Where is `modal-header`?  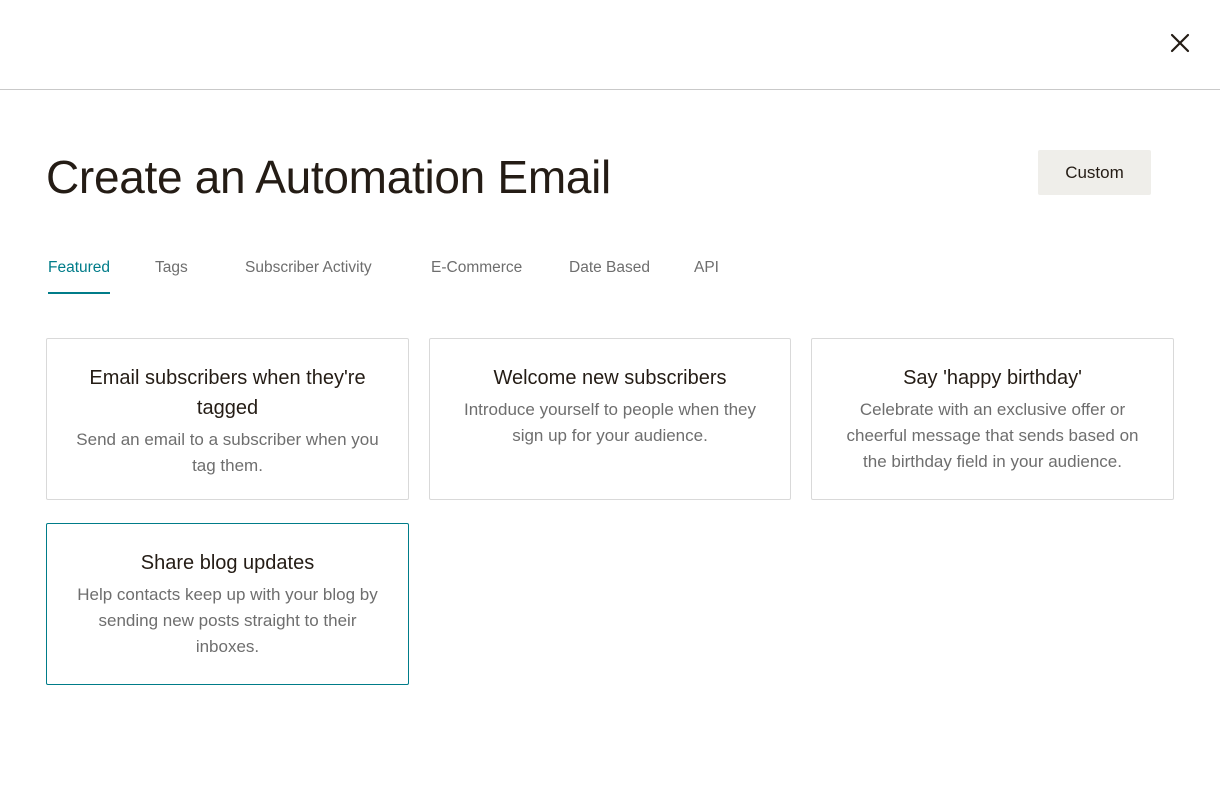
modal-header is located at coordinates (610, 45).